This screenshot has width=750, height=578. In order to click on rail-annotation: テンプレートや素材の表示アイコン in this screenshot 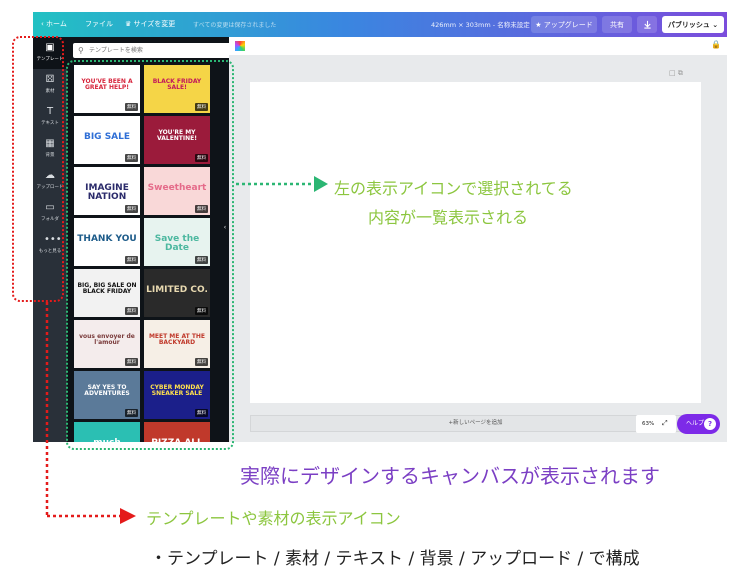, I will do `click(273, 518)`.